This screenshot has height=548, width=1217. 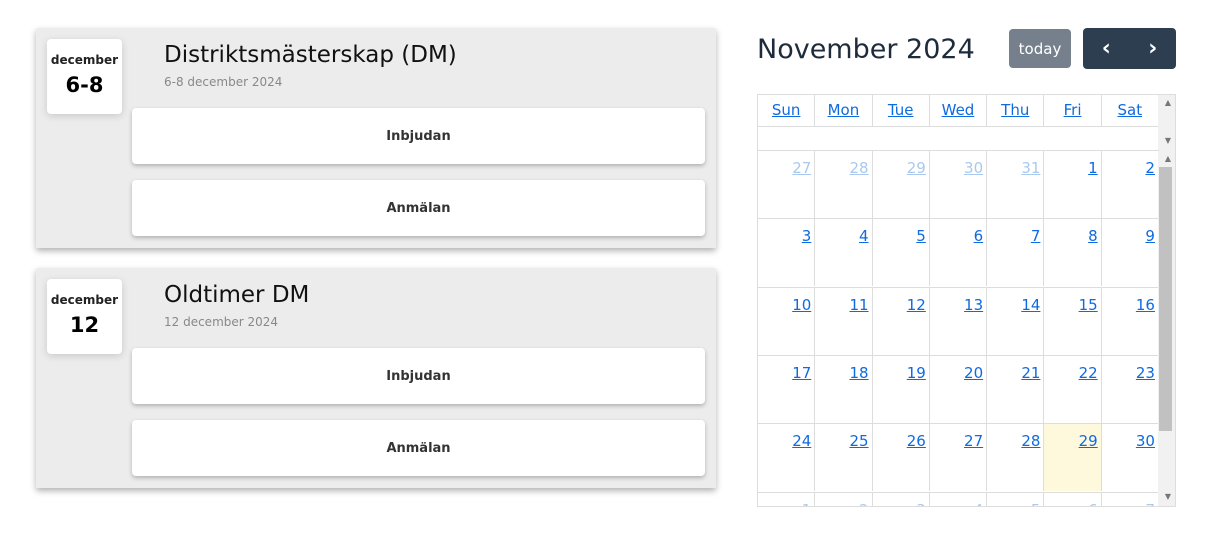 What do you see at coordinates (973, 305) in the screenshot?
I see `day-number: 13` at bounding box center [973, 305].